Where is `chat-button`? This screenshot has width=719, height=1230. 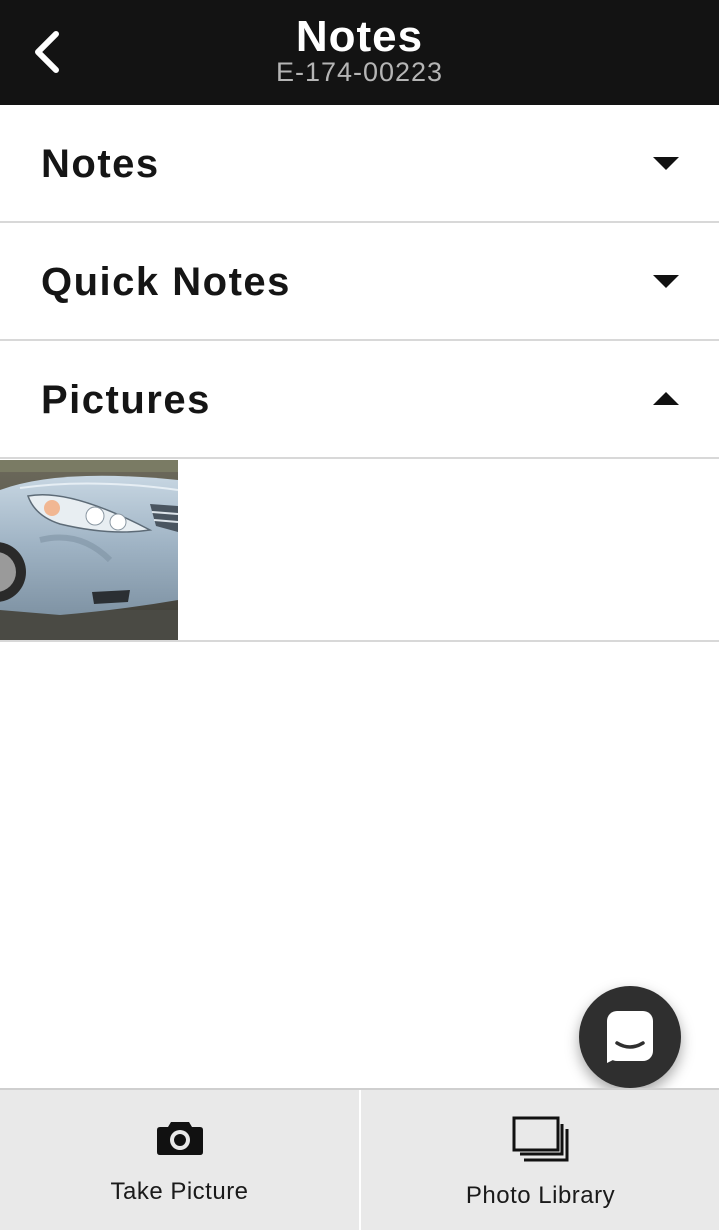 chat-button is located at coordinates (630, 1037).